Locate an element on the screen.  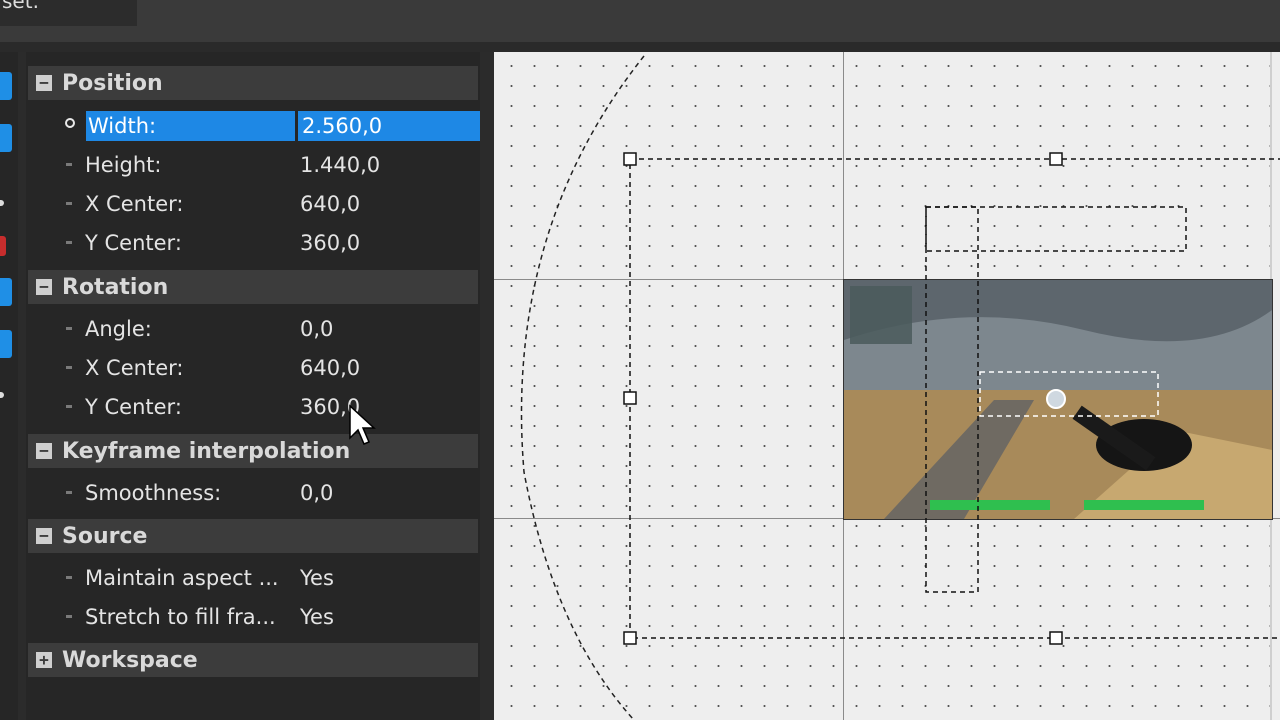
section-header-keyframe-interpolation: − Keyframe interpolation is located at coordinates (253, 451).